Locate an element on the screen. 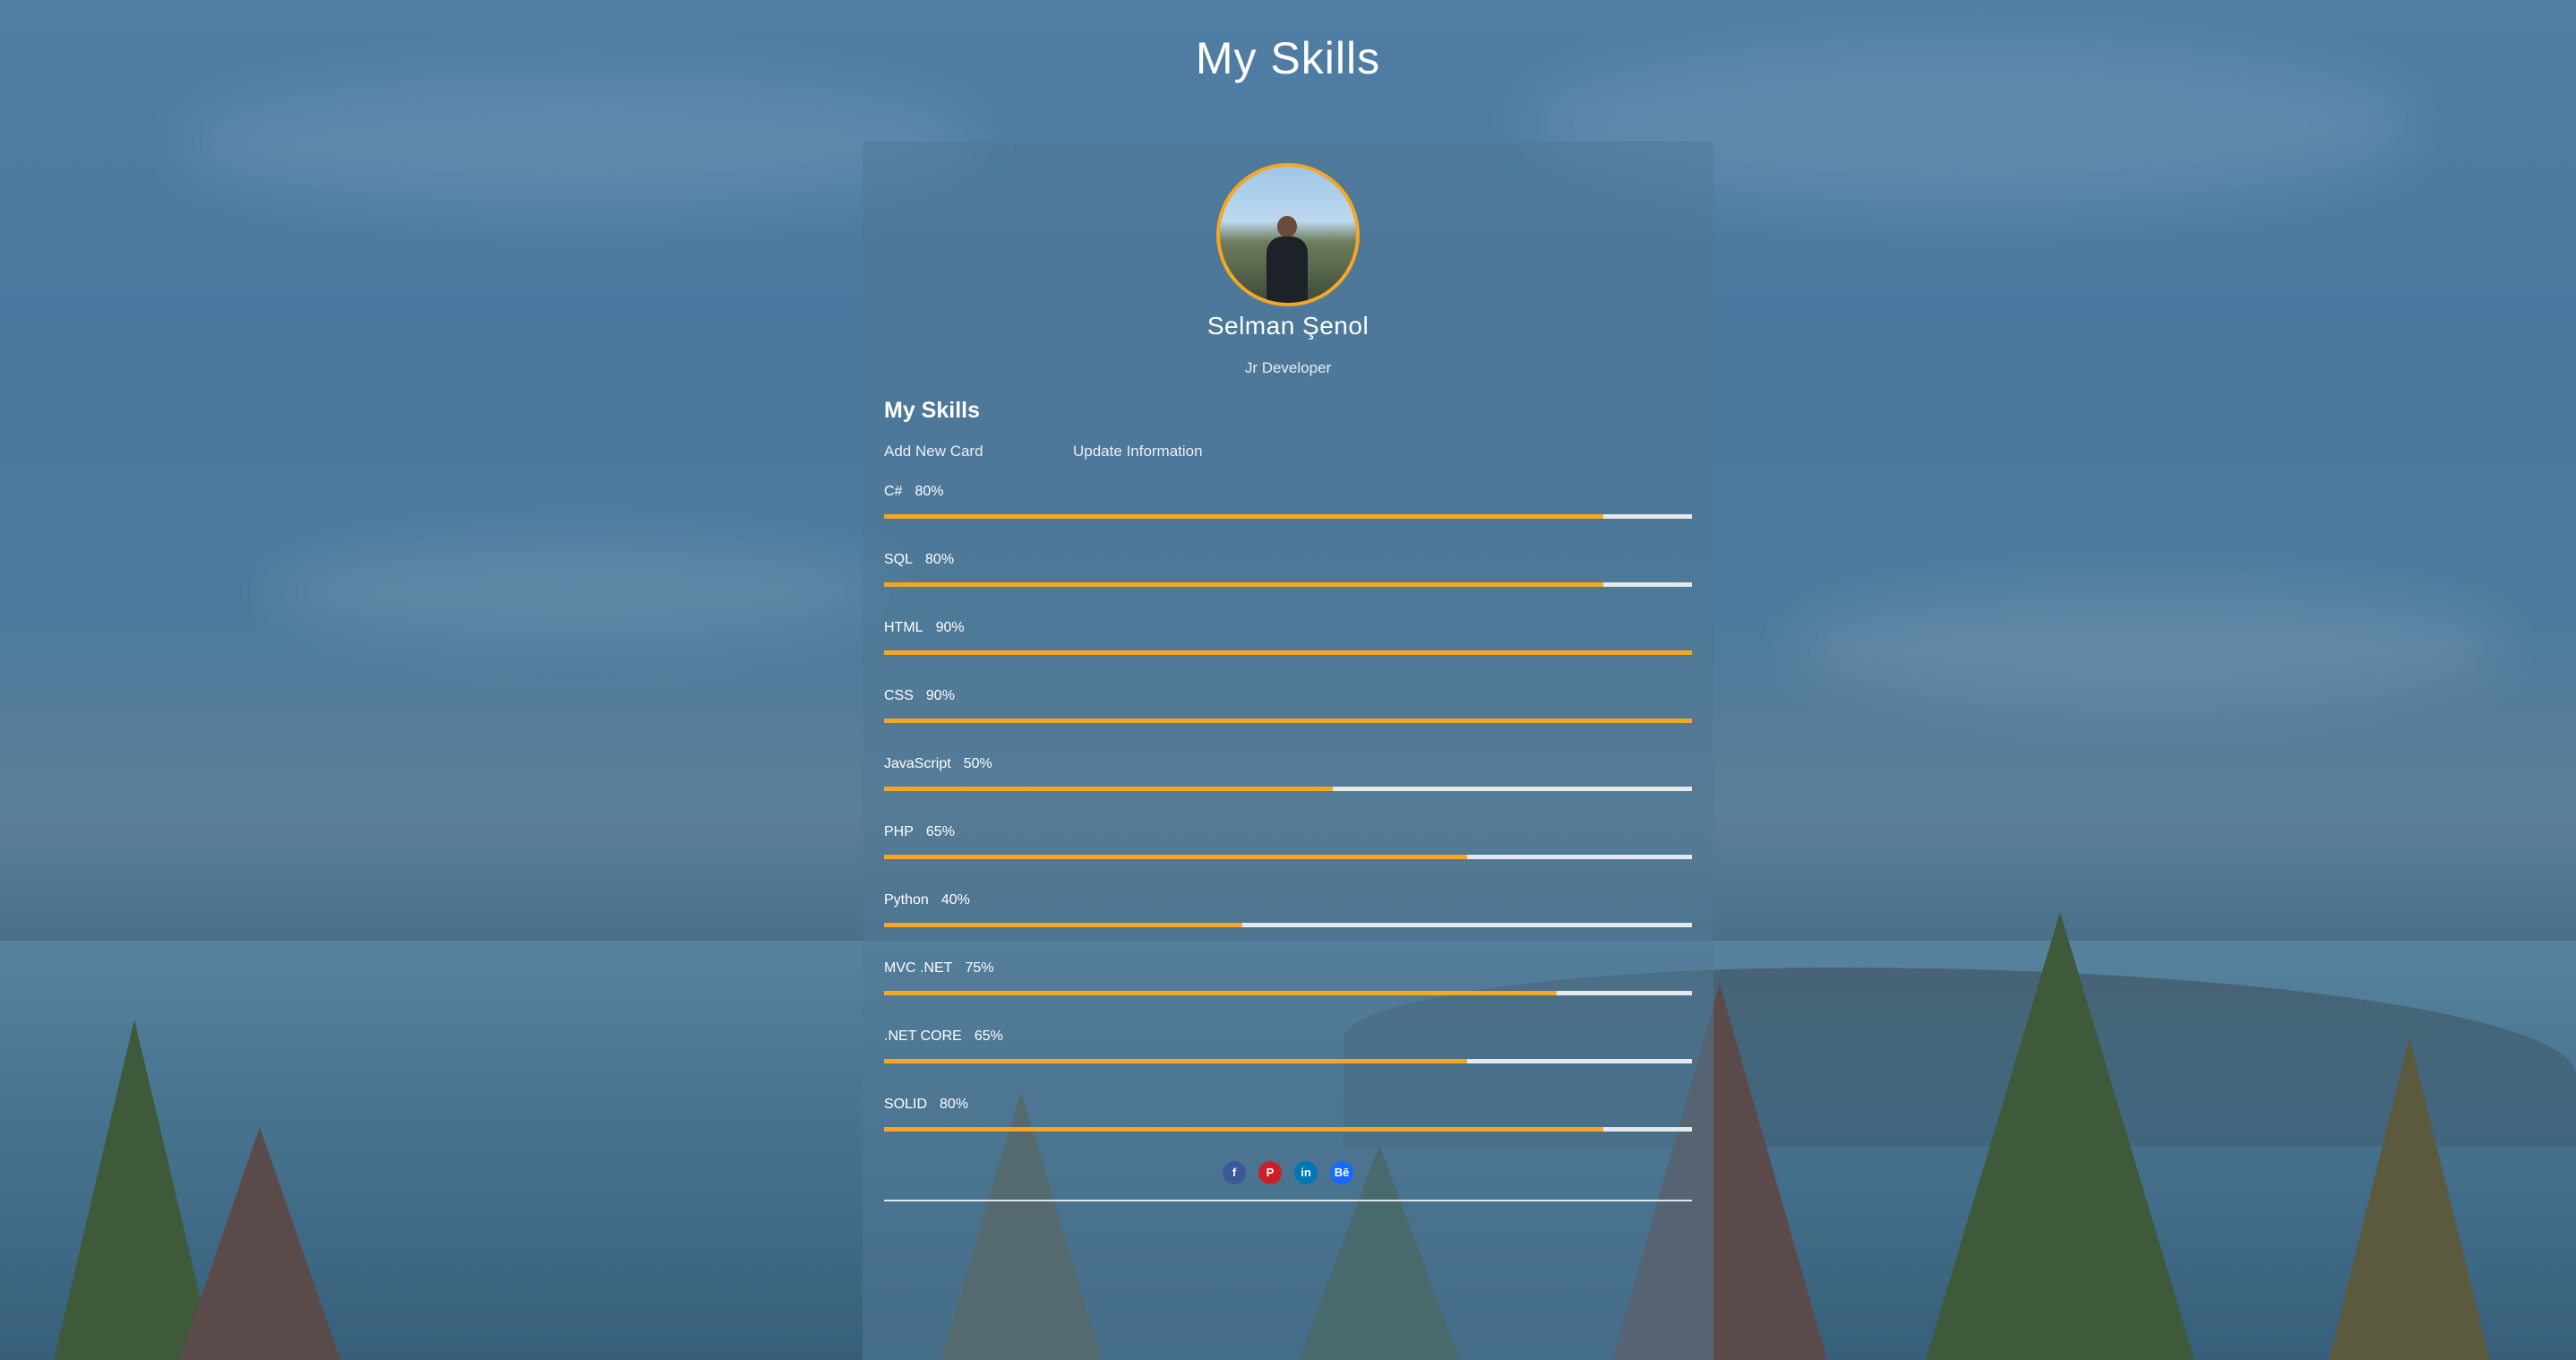 Image resolution: width=2576 pixels, height=1360 pixels. skill-label: SQL 80% is located at coordinates (1288, 560).